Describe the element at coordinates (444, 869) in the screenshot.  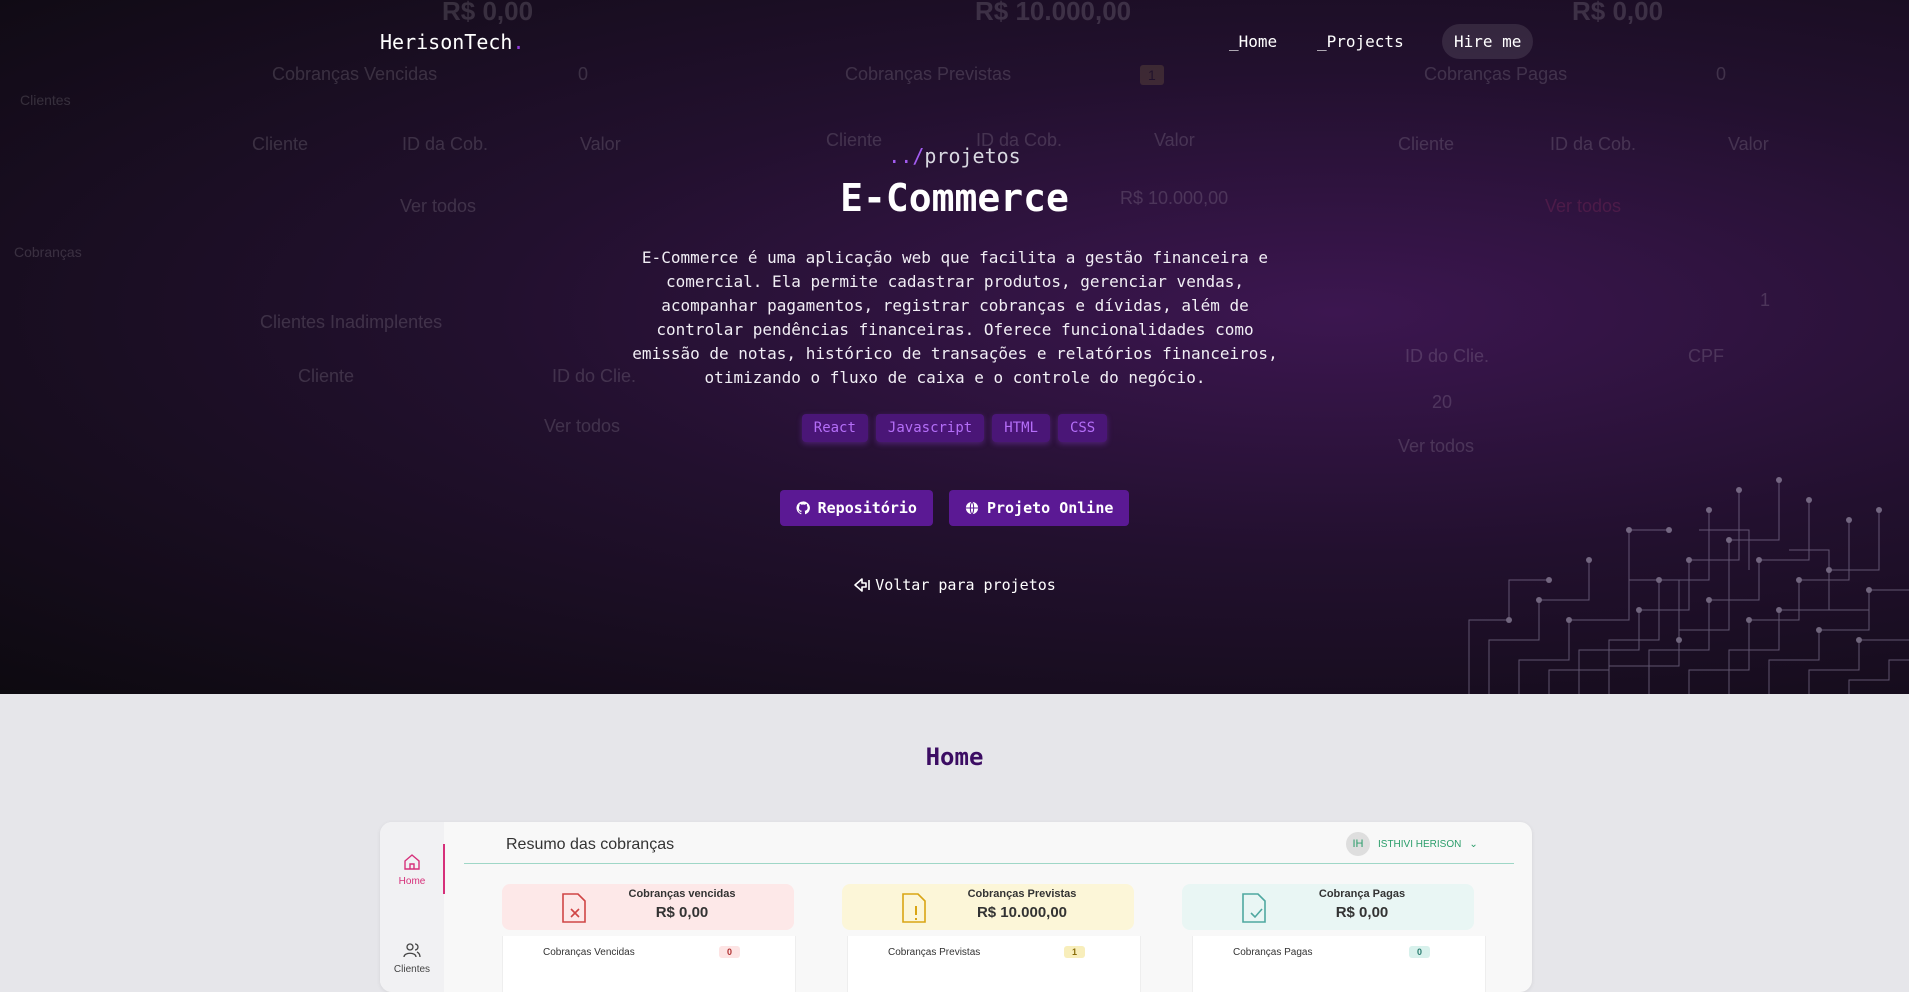
I see `preview-active-indicator` at that location.